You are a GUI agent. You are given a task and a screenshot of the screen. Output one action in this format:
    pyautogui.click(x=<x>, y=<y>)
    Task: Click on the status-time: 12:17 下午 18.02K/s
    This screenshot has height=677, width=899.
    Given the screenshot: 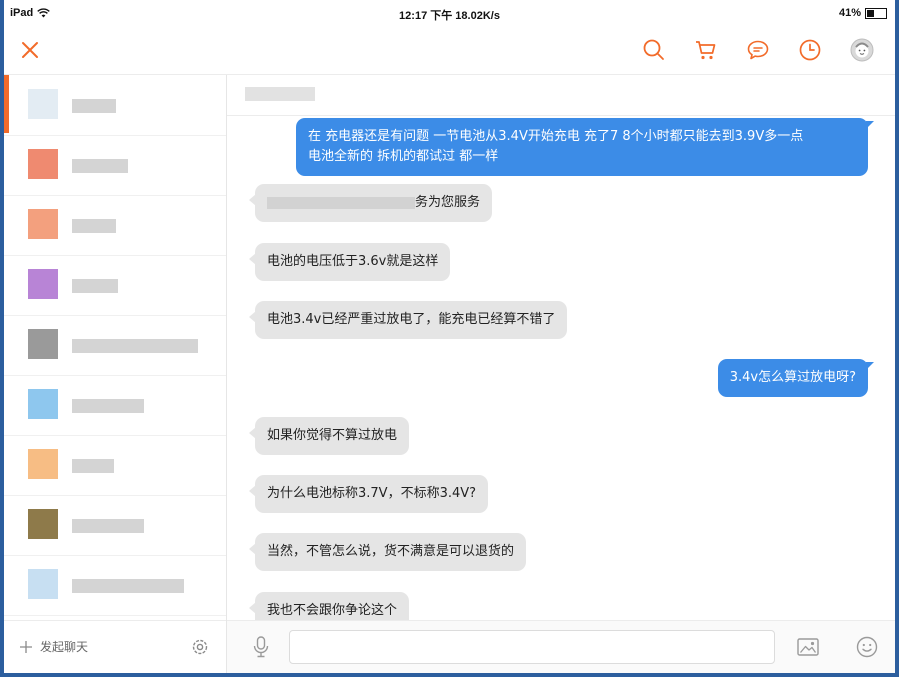 What is the action you would take?
    pyautogui.click(x=449, y=16)
    